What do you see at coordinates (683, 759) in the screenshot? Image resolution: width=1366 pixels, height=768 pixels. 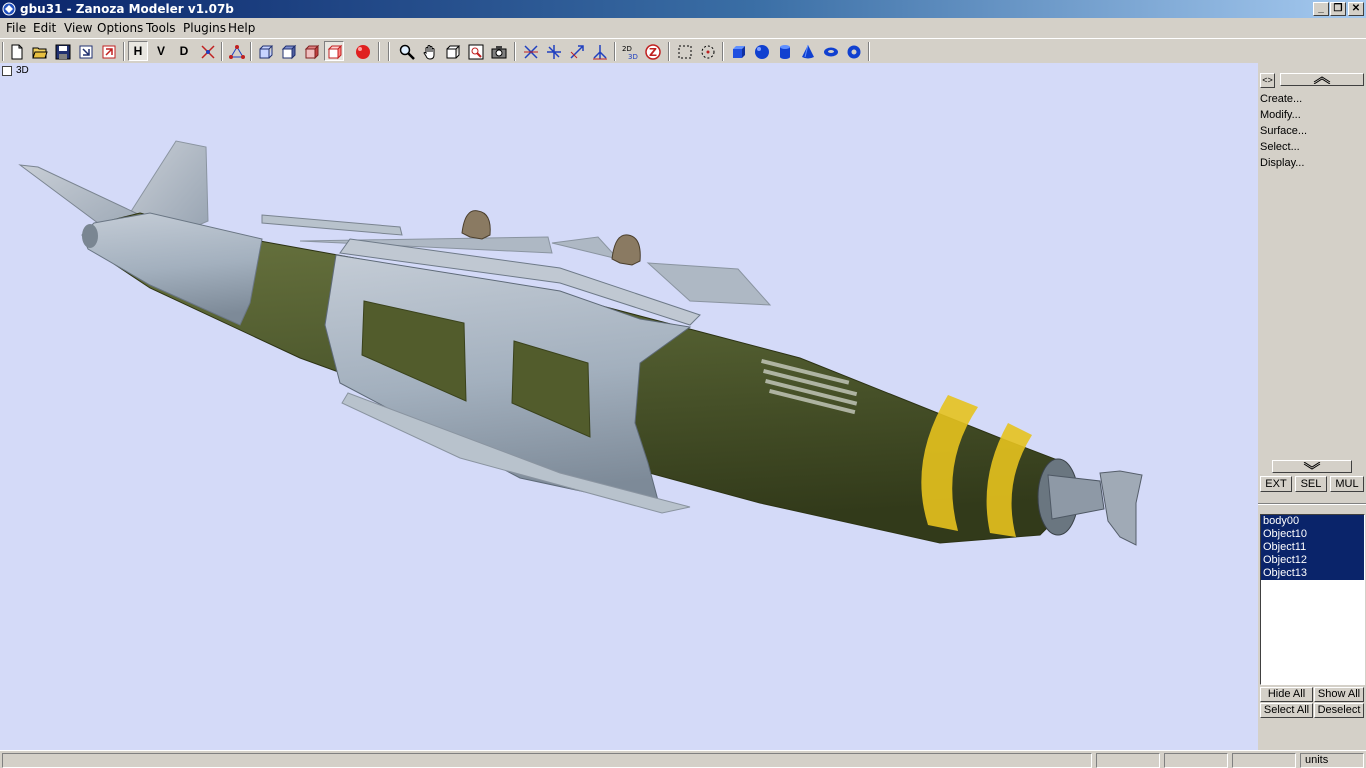 I see `status-bar: units` at bounding box center [683, 759].